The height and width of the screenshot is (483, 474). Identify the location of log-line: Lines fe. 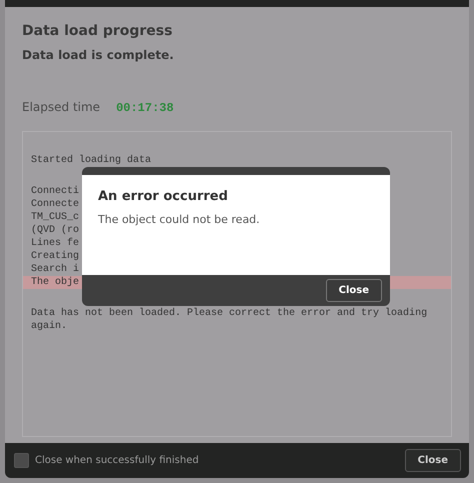
(55, 243).